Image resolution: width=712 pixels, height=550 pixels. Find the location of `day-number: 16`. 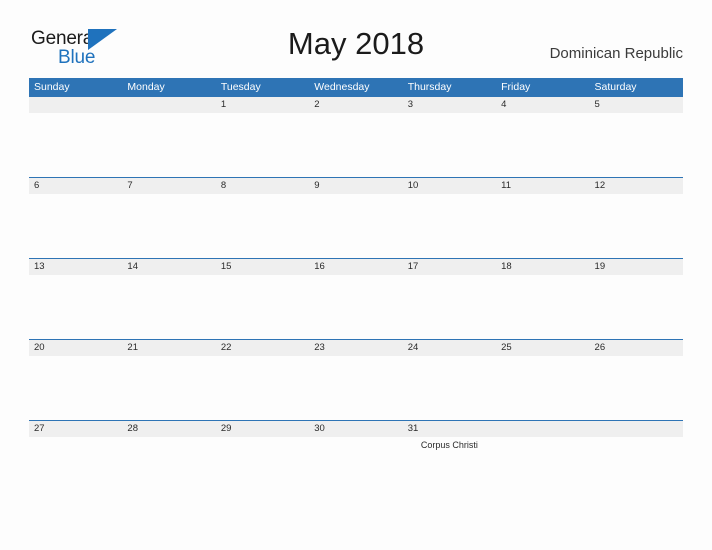

day-number: 16 is located at coordinates (355, 267).